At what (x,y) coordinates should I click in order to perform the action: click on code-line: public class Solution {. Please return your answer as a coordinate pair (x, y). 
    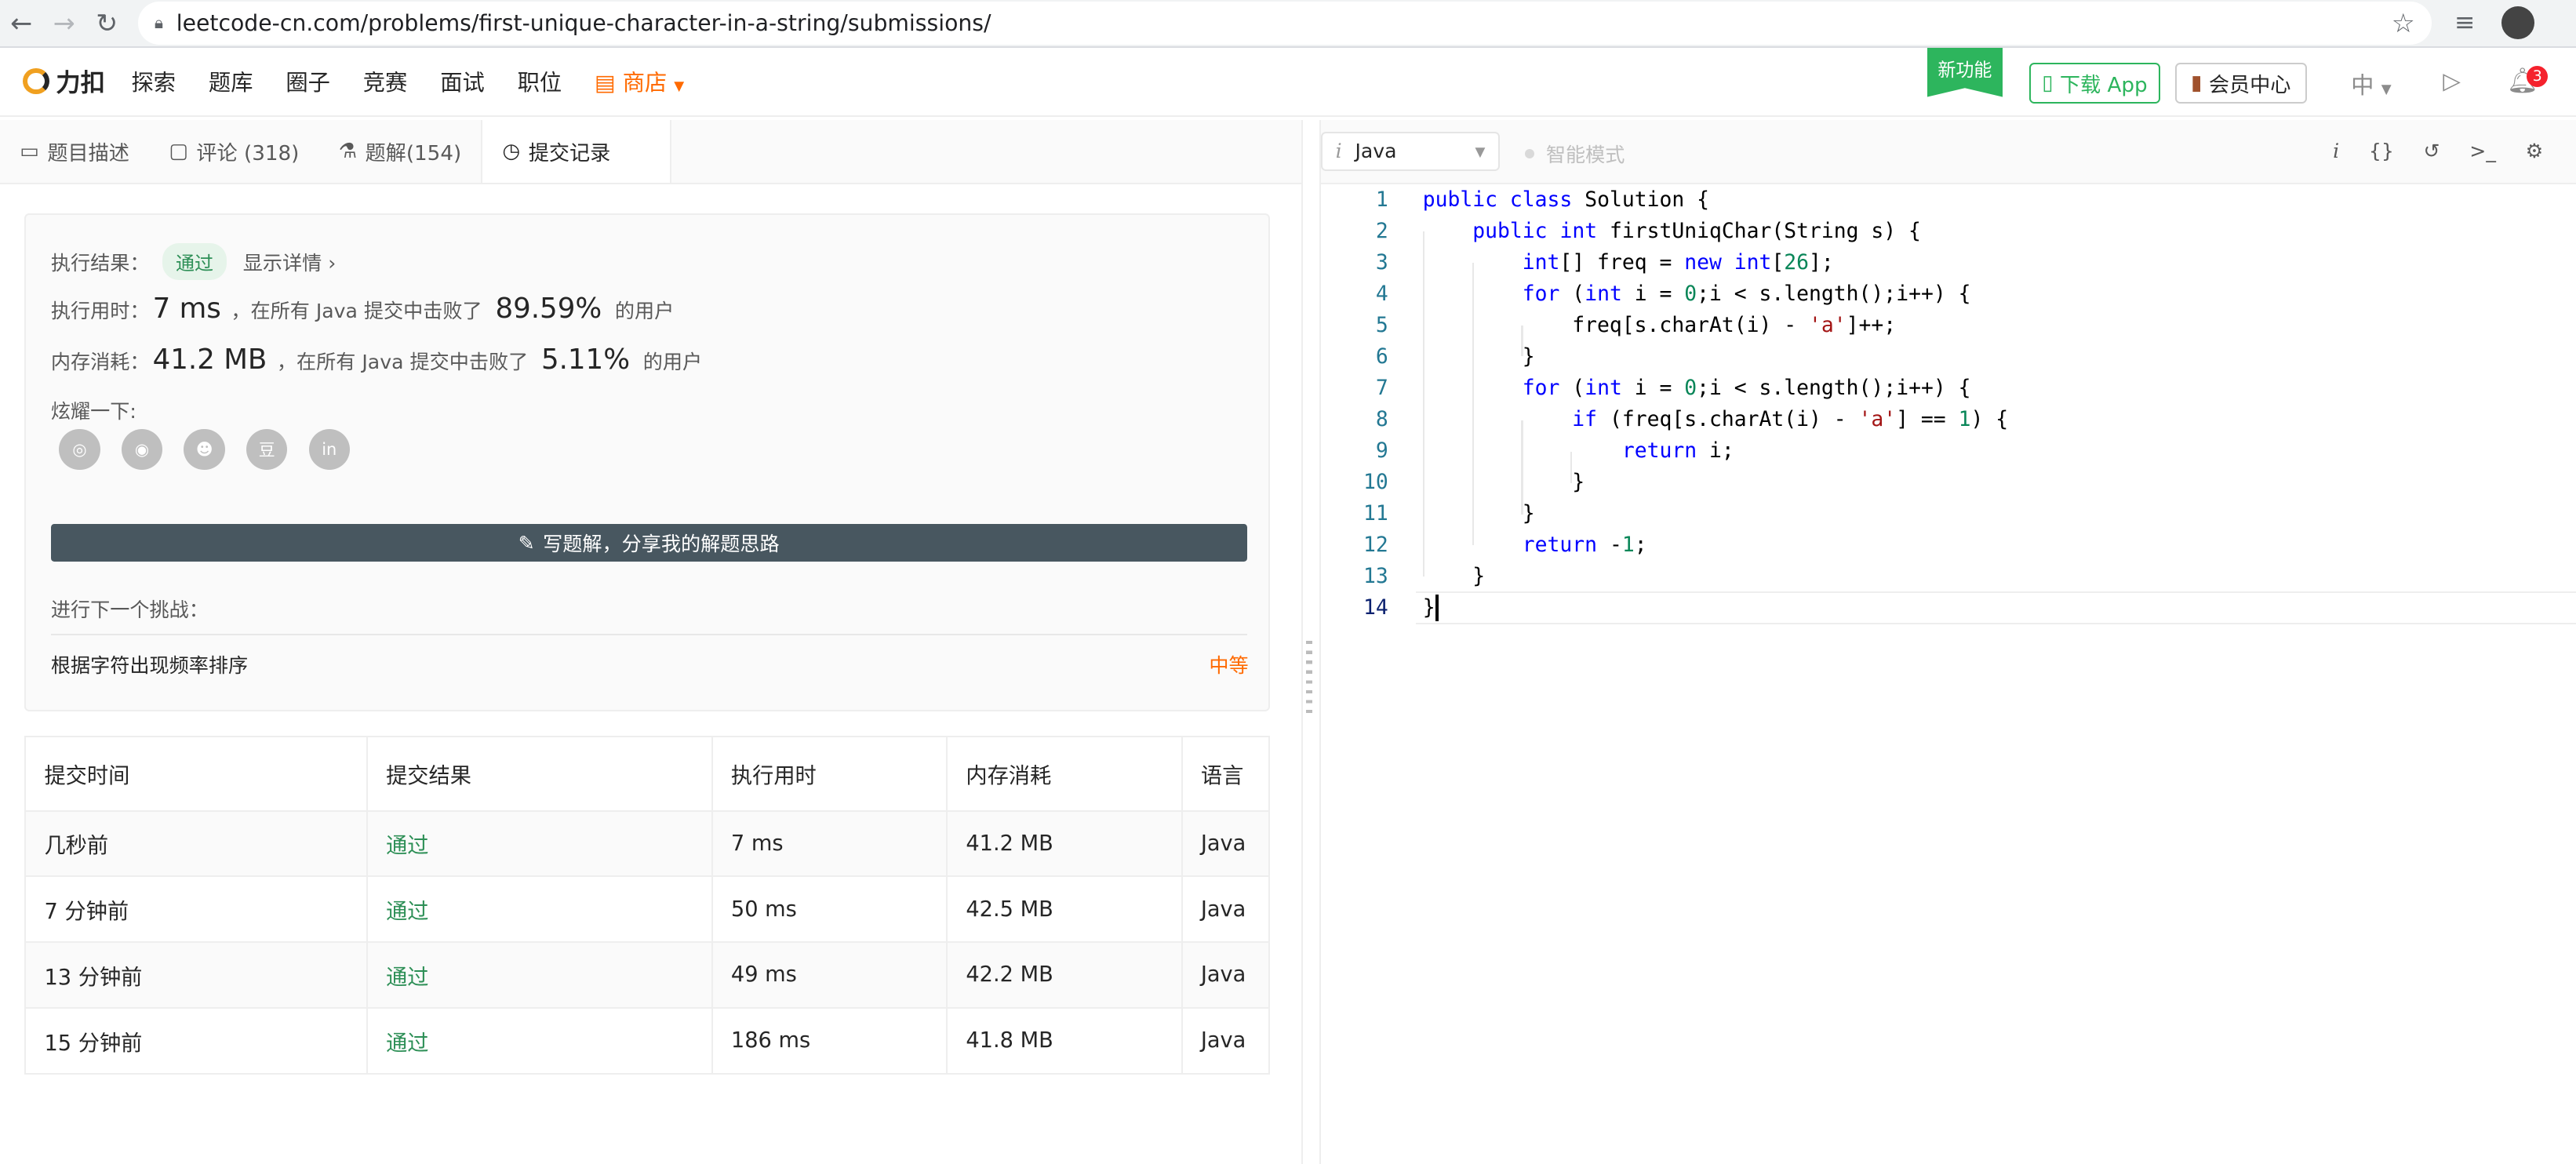
    Looking at the image, I should click on (1566, 200).